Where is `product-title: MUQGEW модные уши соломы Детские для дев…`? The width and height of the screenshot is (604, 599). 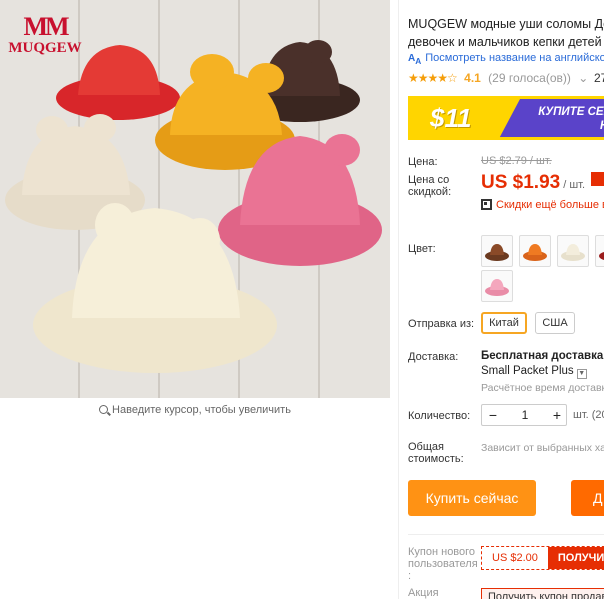
product-title: MUQGEW модные уши соломы Детские для дев… is located at coordinates (506, 33).